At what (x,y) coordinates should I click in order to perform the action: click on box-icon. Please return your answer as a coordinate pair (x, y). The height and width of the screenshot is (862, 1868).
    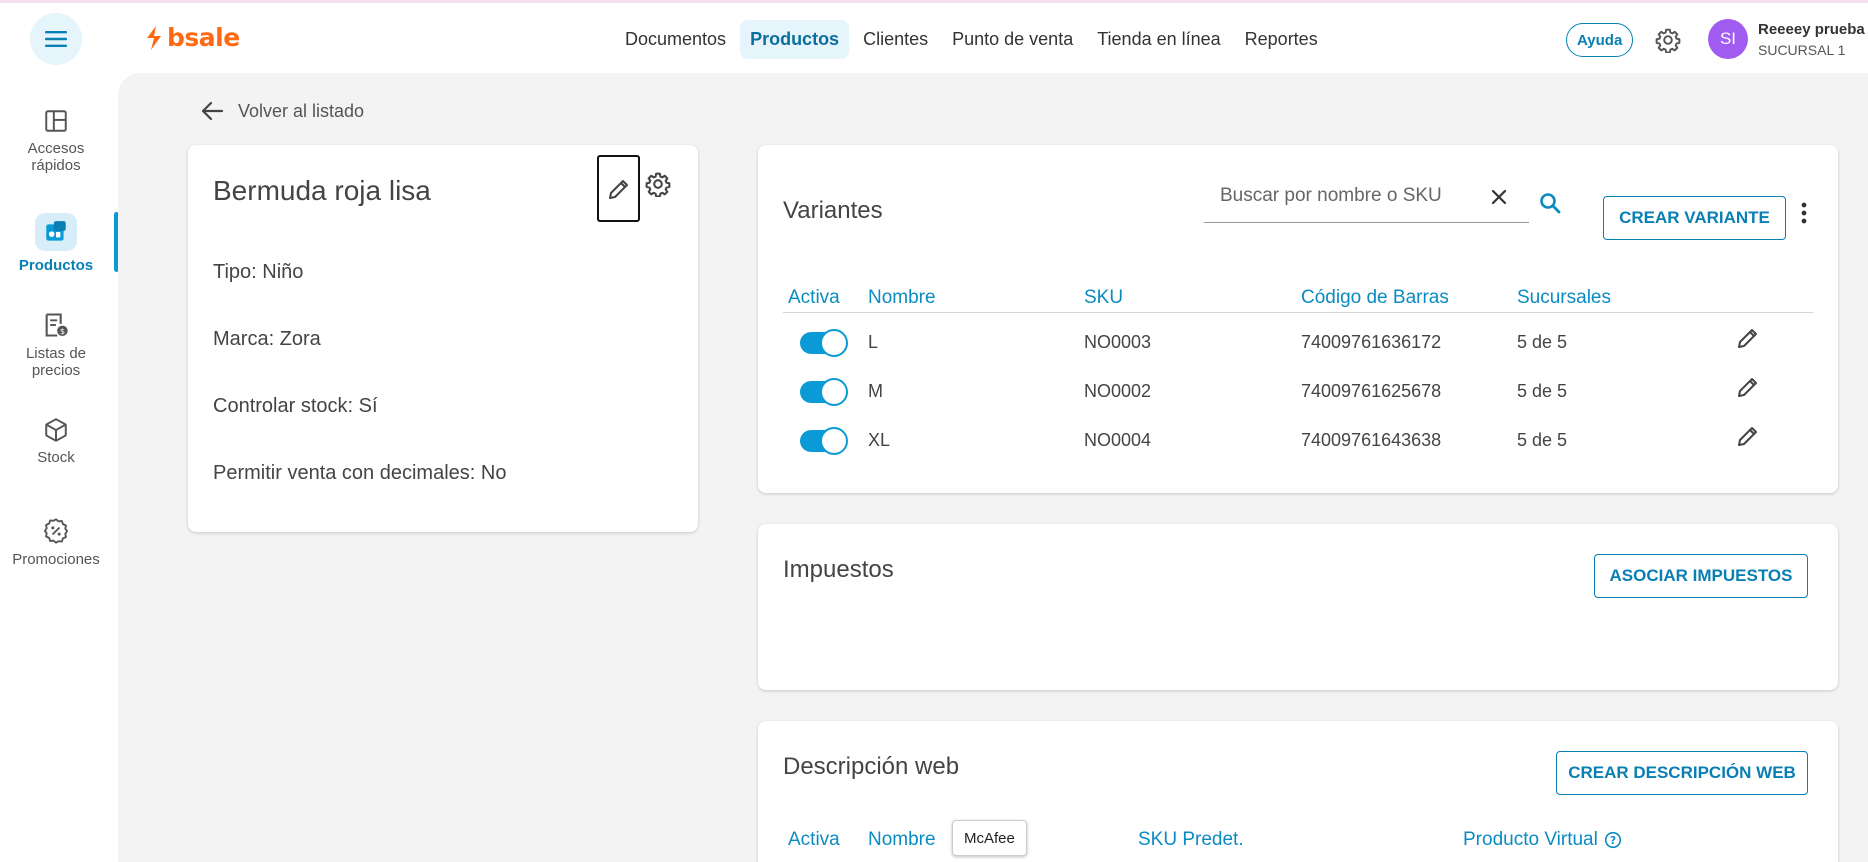
    Looking at the image, I should click on (56, 430).